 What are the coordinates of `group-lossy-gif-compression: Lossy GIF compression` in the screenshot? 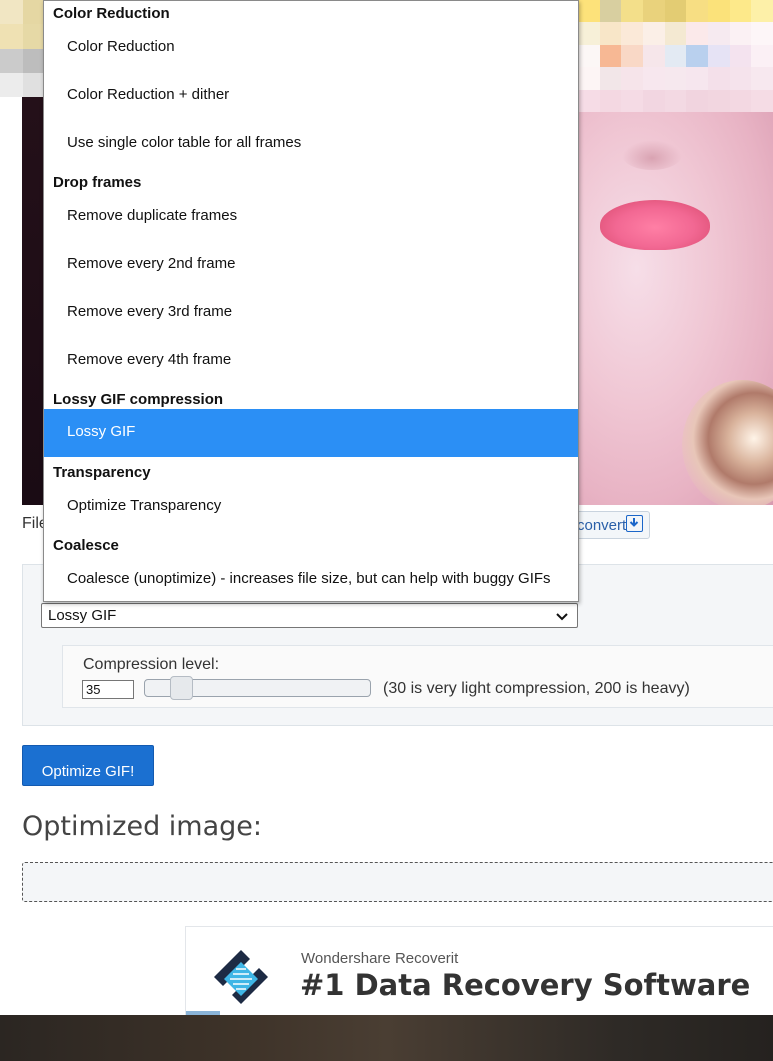 It's located at (138, 399).